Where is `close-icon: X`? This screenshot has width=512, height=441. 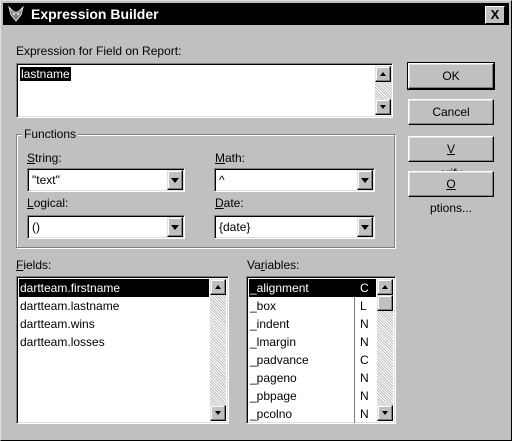 close-icon: X is located at coordinates (495, 14).